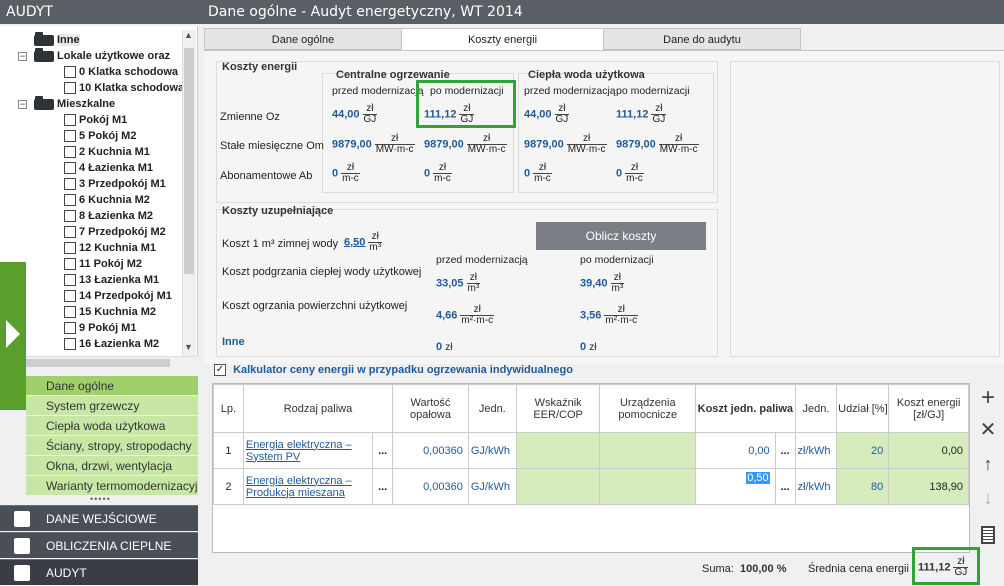  I want to click on cwu-before-ab: 0 zł m-c, so click(538, 173).